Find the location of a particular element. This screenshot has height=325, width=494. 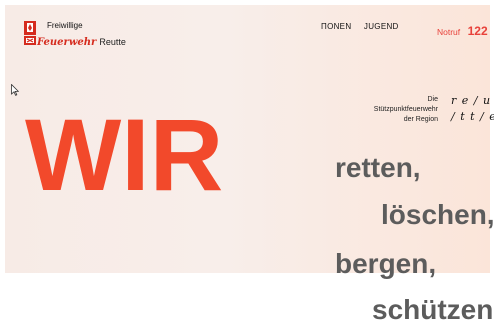

logo-brand: Feuerwehr is located at coordinates (67, 42).